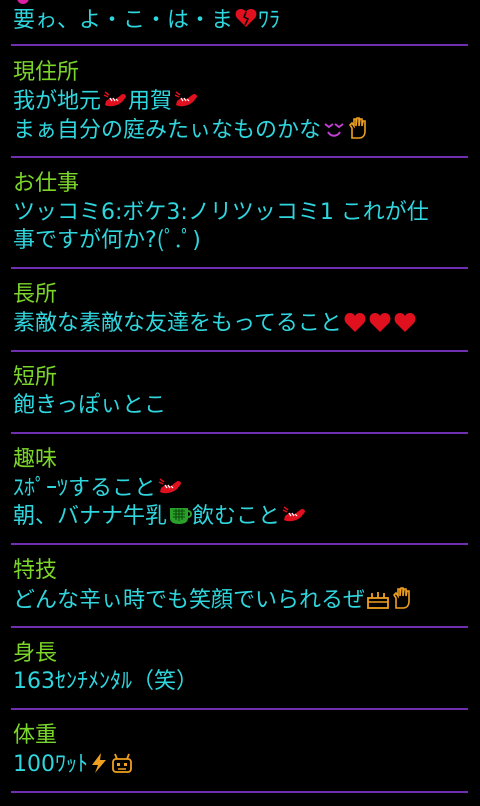  I want to click on robot-icon, so click(122, 763).